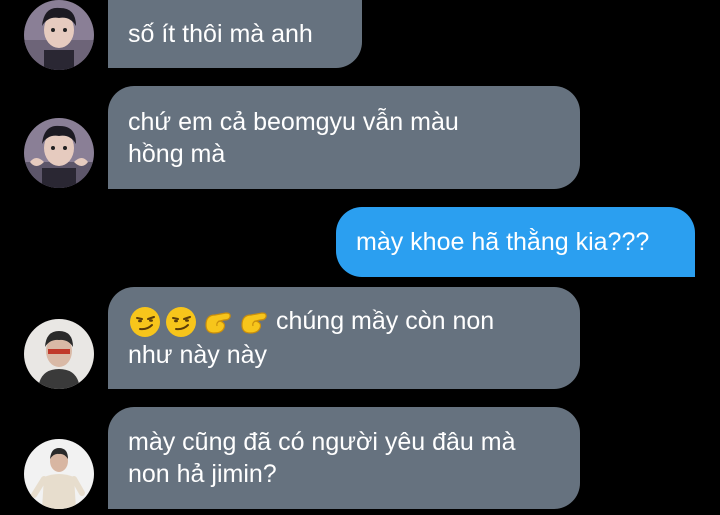 This screenshot has width=720, height=515. What do you see at coordinates (503, 242) in the screenshot?
I see `message-text: mày khoe hã thằng kia???` at bounding box center [503, 242].